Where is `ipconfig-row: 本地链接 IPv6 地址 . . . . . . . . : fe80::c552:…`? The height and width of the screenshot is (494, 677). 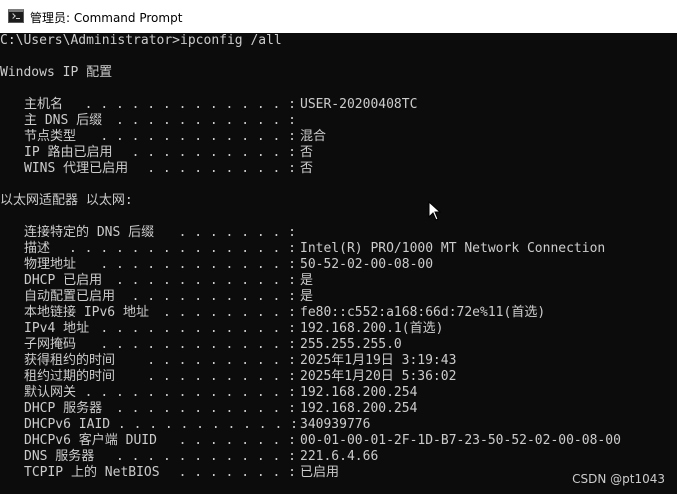 ipconfig-row: 本地链接 IPv6 地址 . . . . . . . . : fe80::c552:… is located at coordinates (338, 313).